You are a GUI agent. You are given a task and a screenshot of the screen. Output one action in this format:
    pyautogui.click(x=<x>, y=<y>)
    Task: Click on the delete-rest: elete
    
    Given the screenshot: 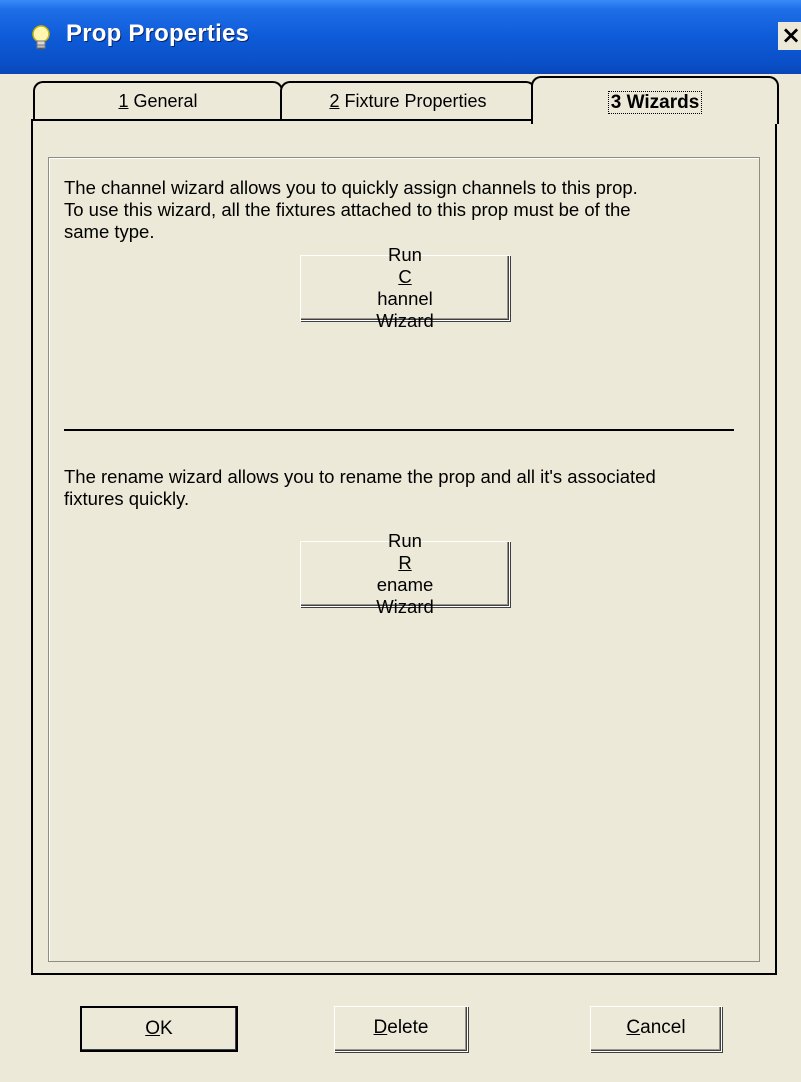 What is the action you would take?
    pyautogui.click(x=408, y=1027)
    